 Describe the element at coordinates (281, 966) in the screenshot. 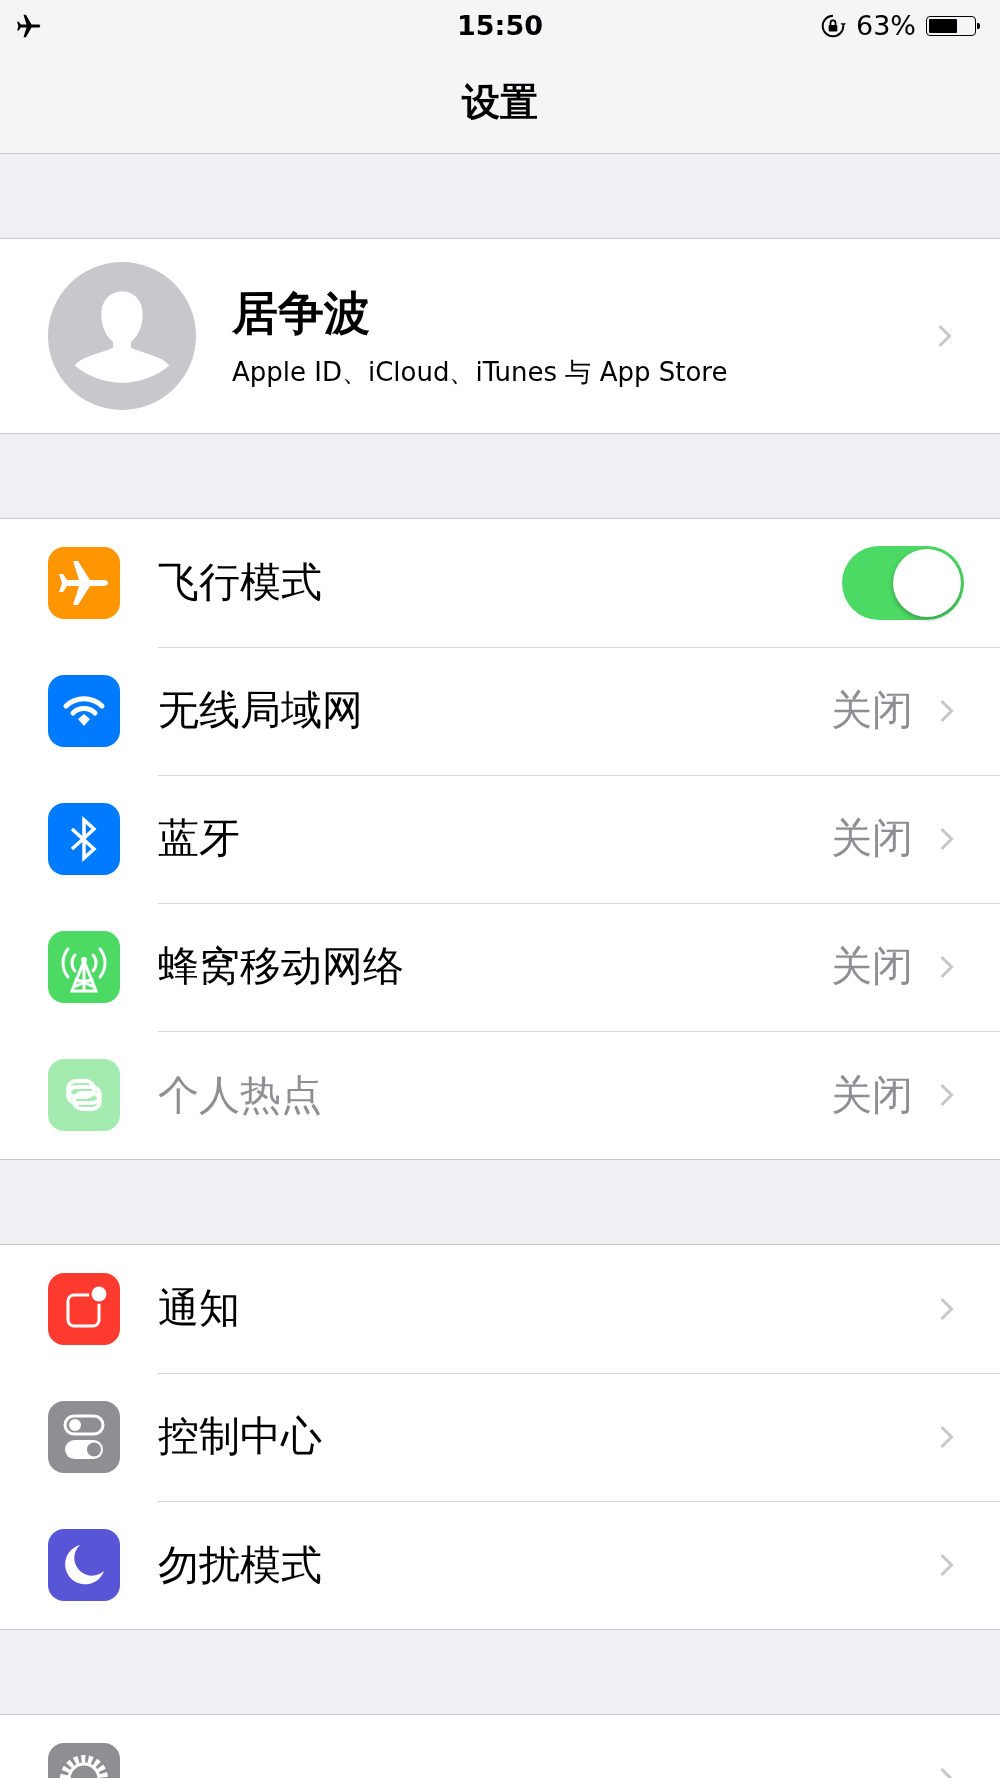

I see `row-label: 蜂窝移动网络` at that location.